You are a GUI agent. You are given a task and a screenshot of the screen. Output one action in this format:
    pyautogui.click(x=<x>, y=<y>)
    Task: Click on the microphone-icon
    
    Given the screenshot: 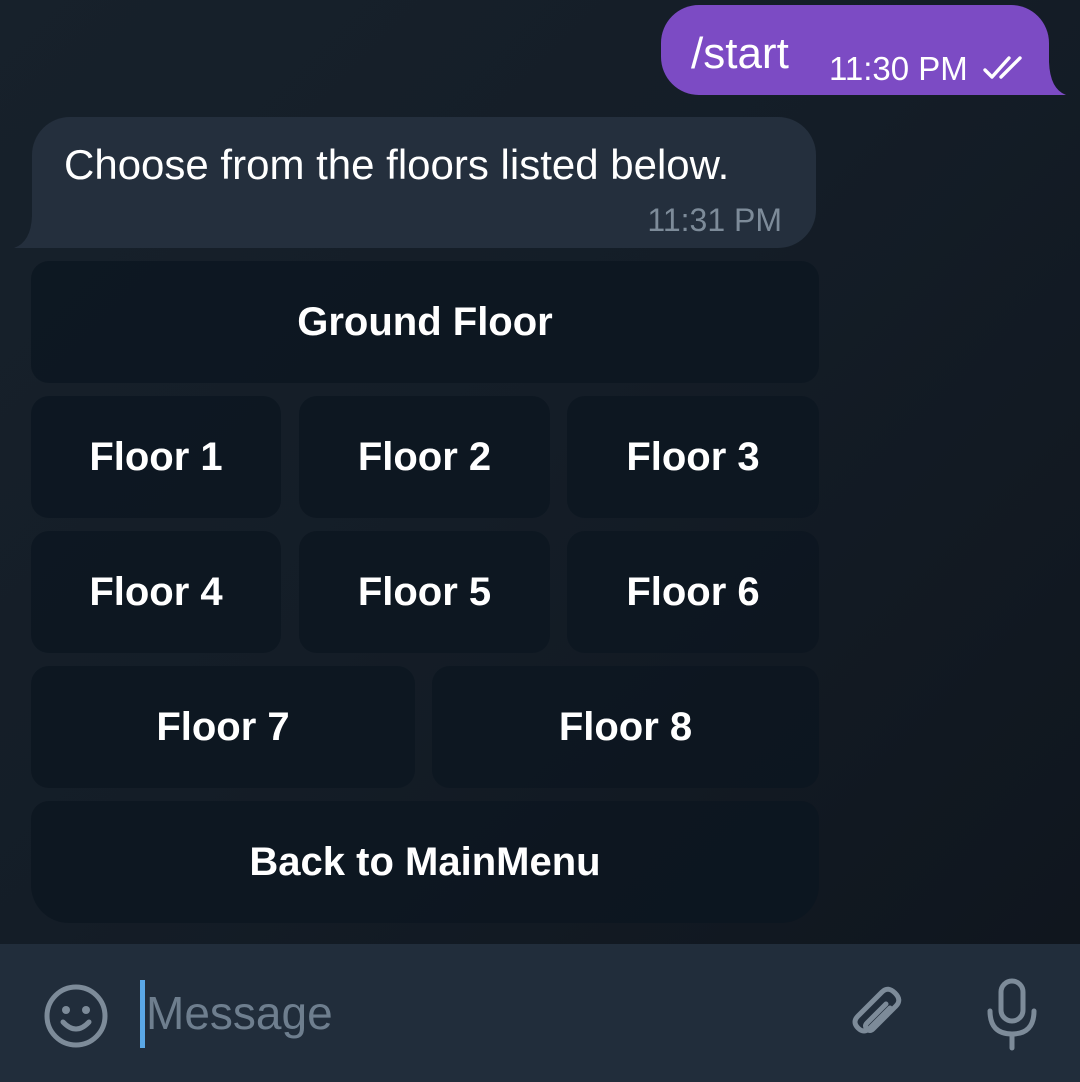 What is the action you would take?
    pyautogui.click(x=1012, y=1015)
    